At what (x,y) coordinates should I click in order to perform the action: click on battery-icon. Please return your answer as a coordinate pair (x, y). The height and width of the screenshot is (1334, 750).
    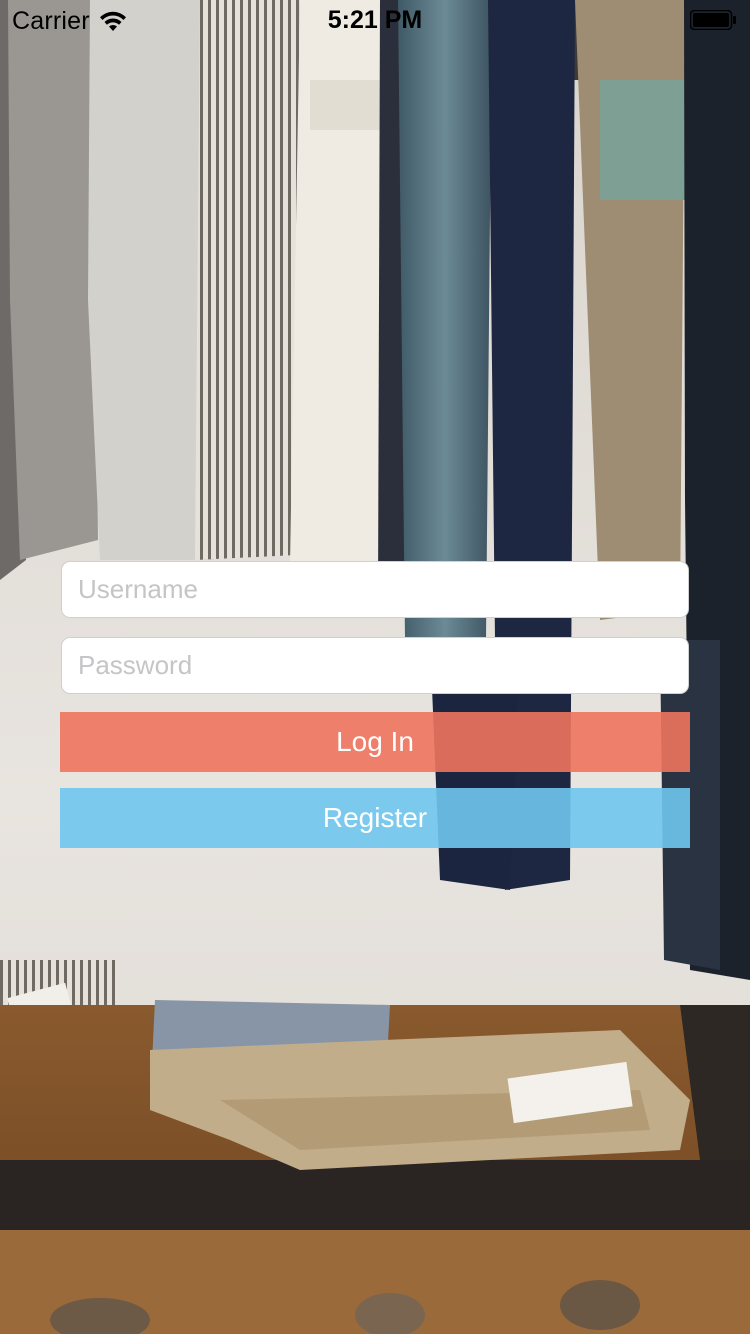
    Looking at the image, I should click on (713, 20).